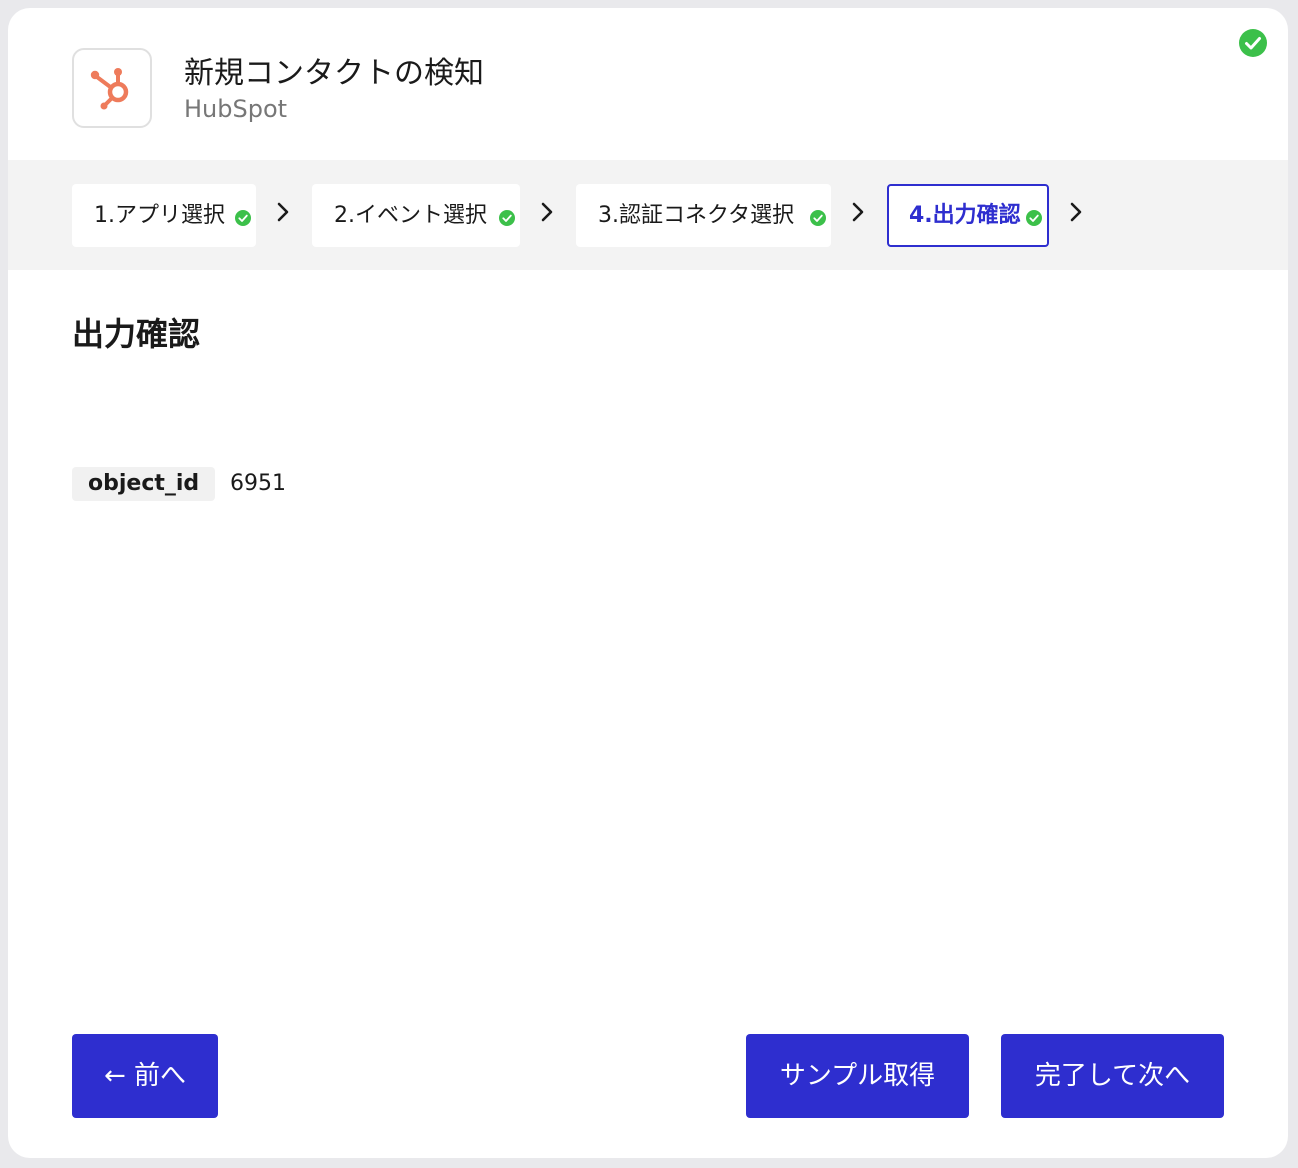 The width and height of the screenshot is (1298, 1168). I want to click on field-value: 6951, so click(258, 483).